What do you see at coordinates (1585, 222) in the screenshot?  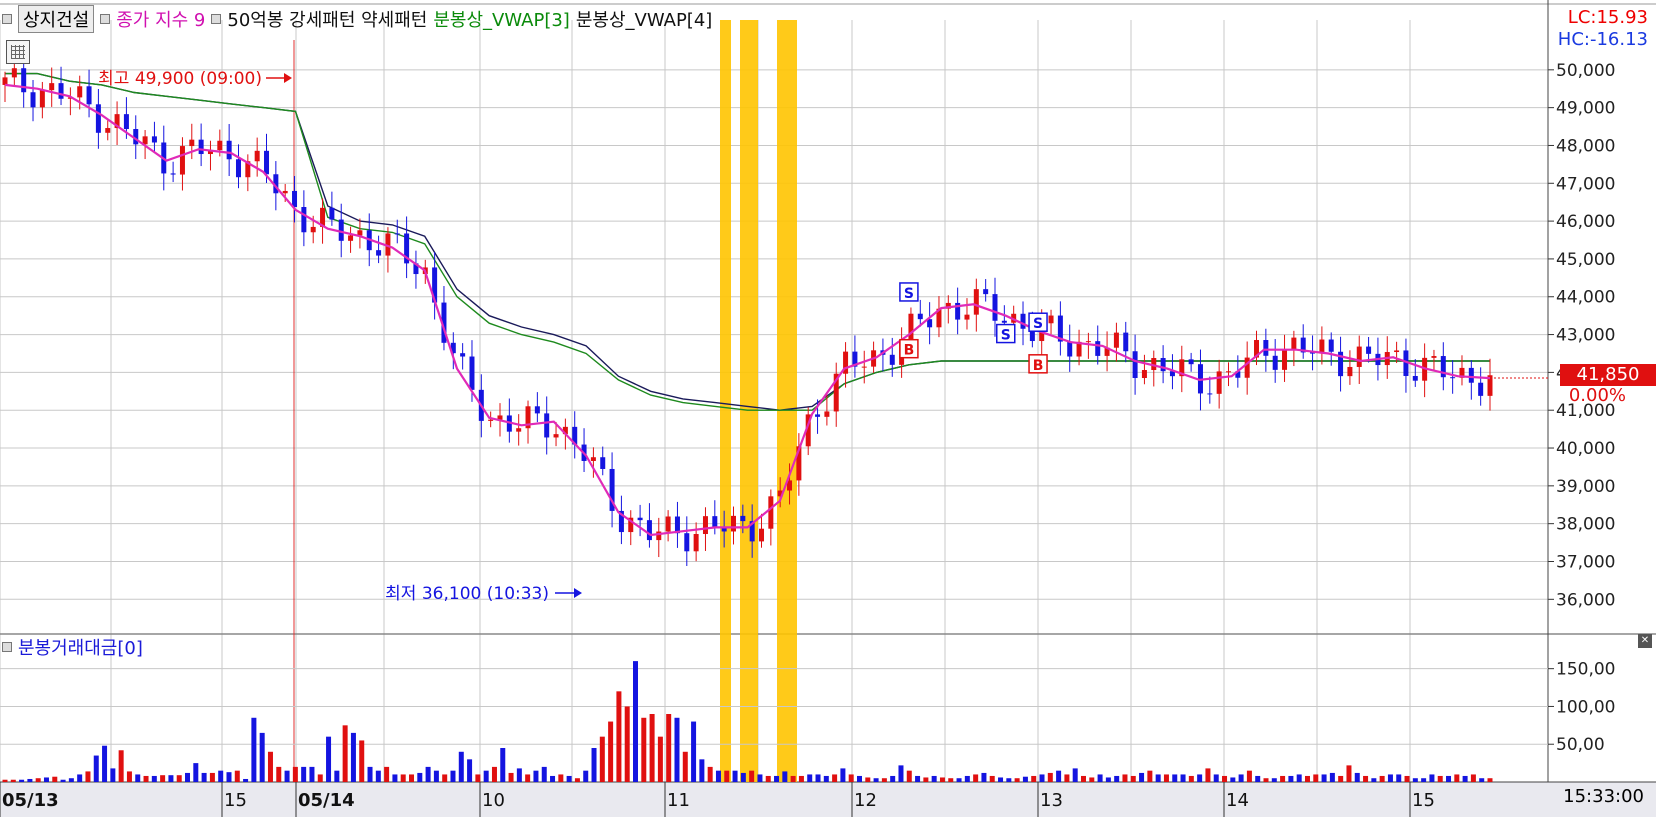 I see `y-tick-label: 46,000` at bounding box center [1585, 222].